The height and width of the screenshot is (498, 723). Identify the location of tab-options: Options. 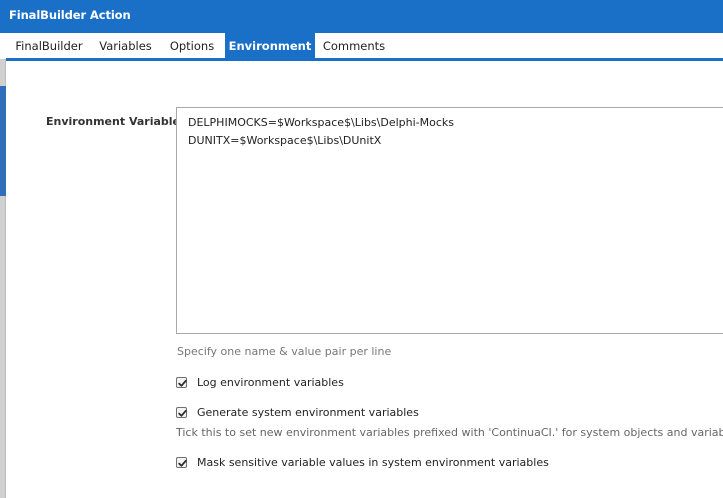
(192, 46).